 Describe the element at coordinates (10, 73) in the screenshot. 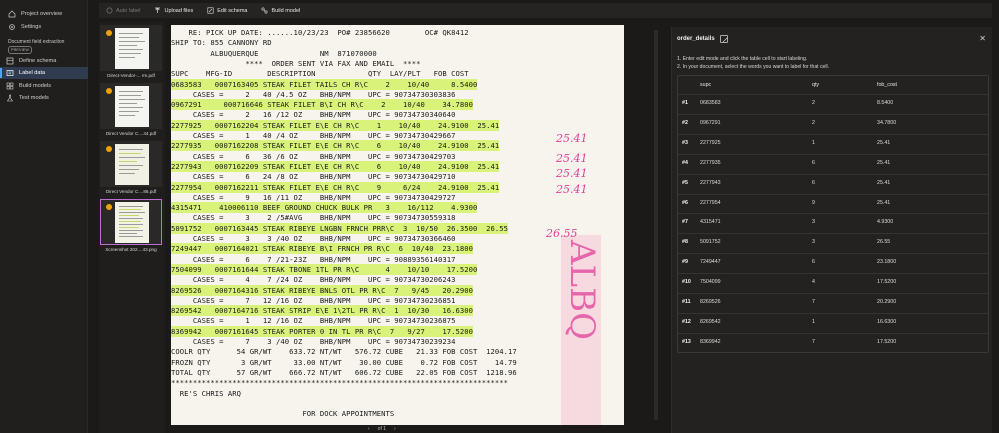

I see `label-icon` at that location.